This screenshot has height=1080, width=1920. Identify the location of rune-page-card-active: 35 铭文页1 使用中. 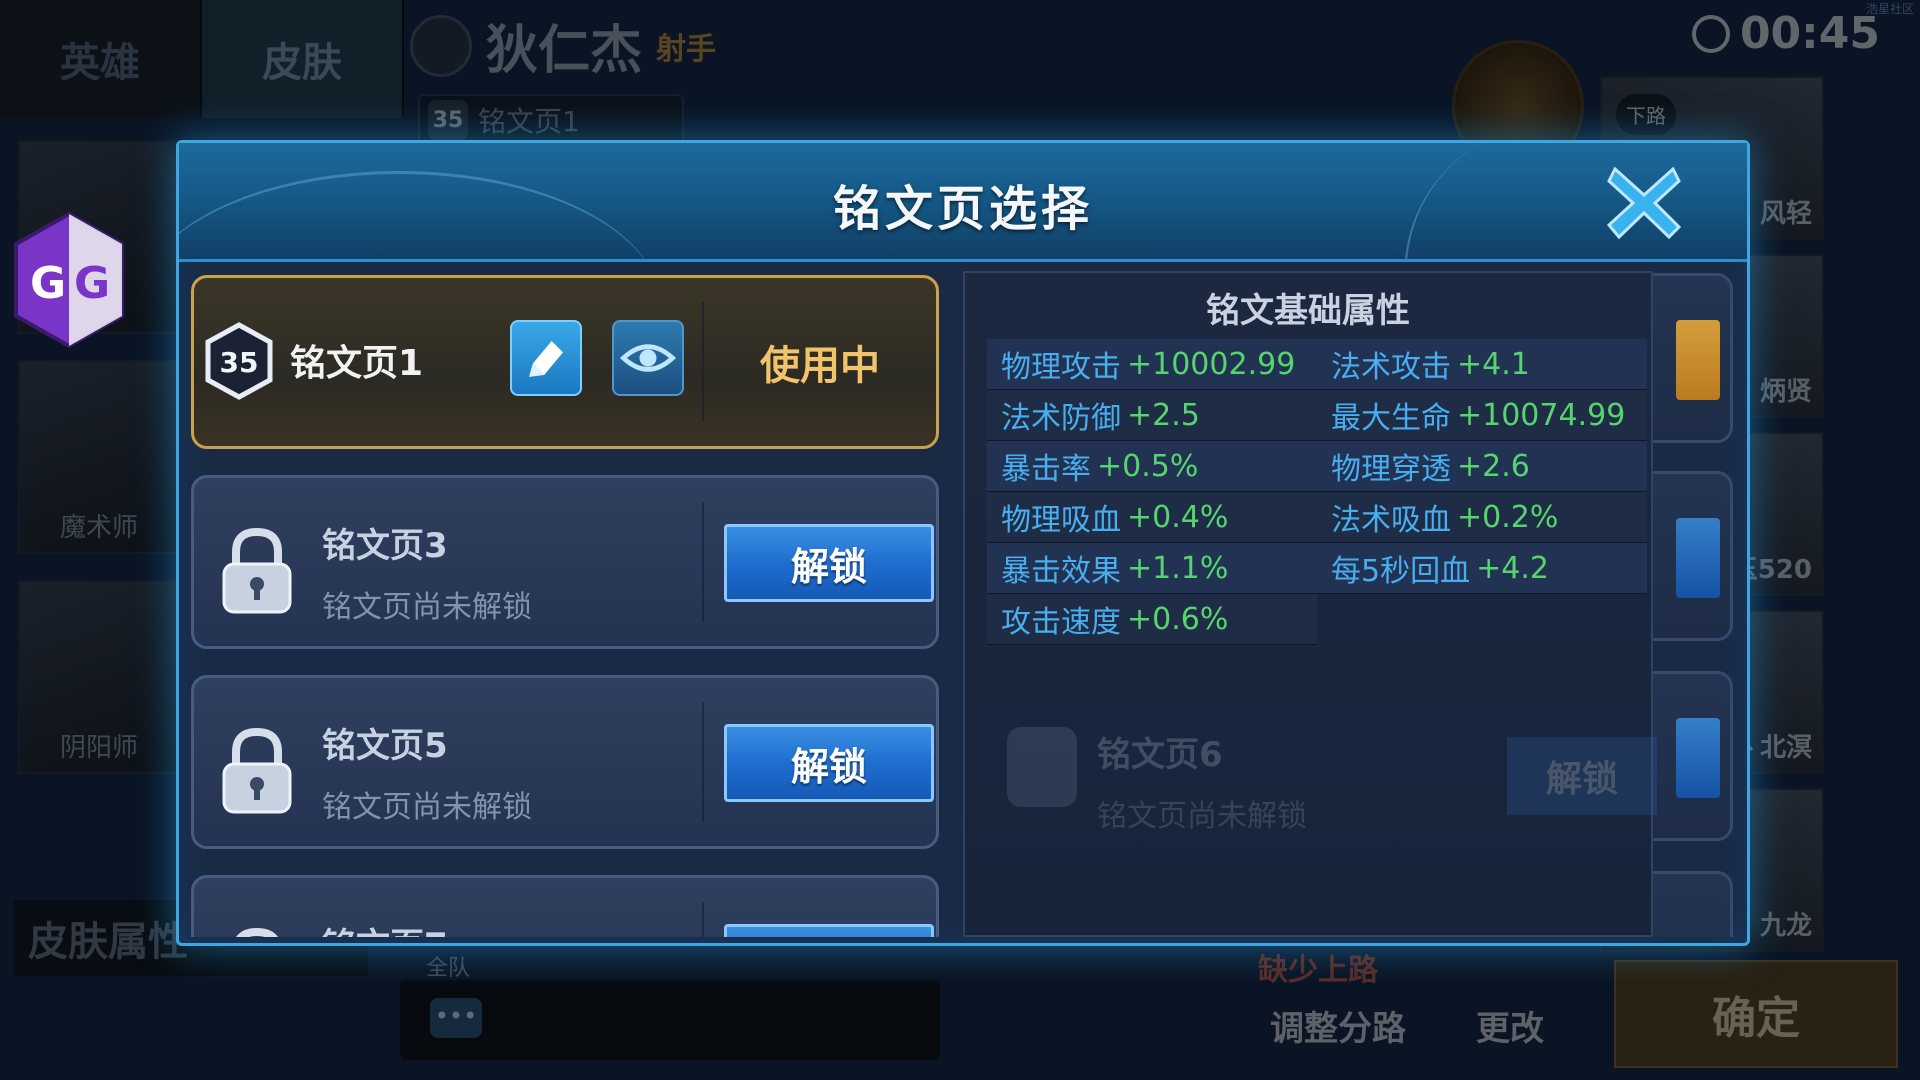
(565, 362).